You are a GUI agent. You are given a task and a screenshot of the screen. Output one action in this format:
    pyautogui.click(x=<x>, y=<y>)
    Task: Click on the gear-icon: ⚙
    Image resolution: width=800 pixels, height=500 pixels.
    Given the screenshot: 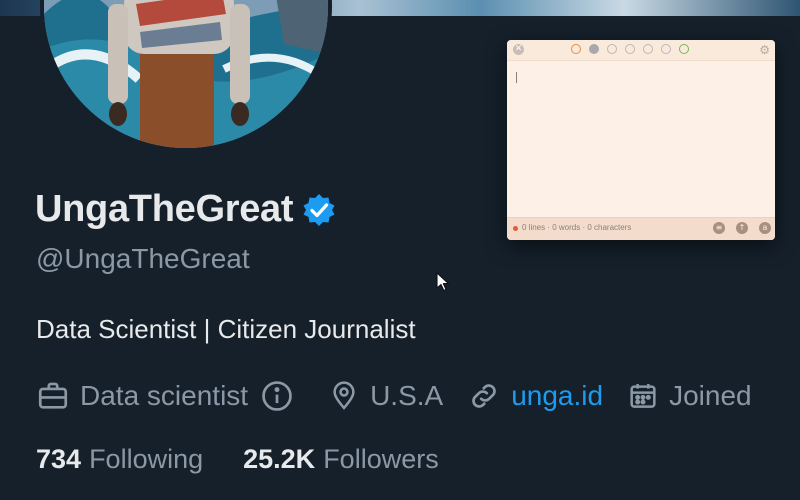 What is the action you would take?
    pyautogui.click(x=764, y=50)
    